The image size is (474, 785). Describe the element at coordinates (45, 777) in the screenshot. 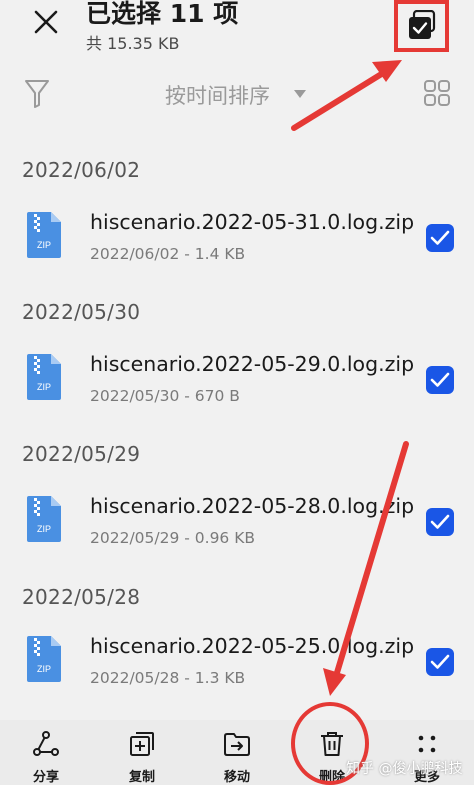

I see `share-label: 分享` at that location.